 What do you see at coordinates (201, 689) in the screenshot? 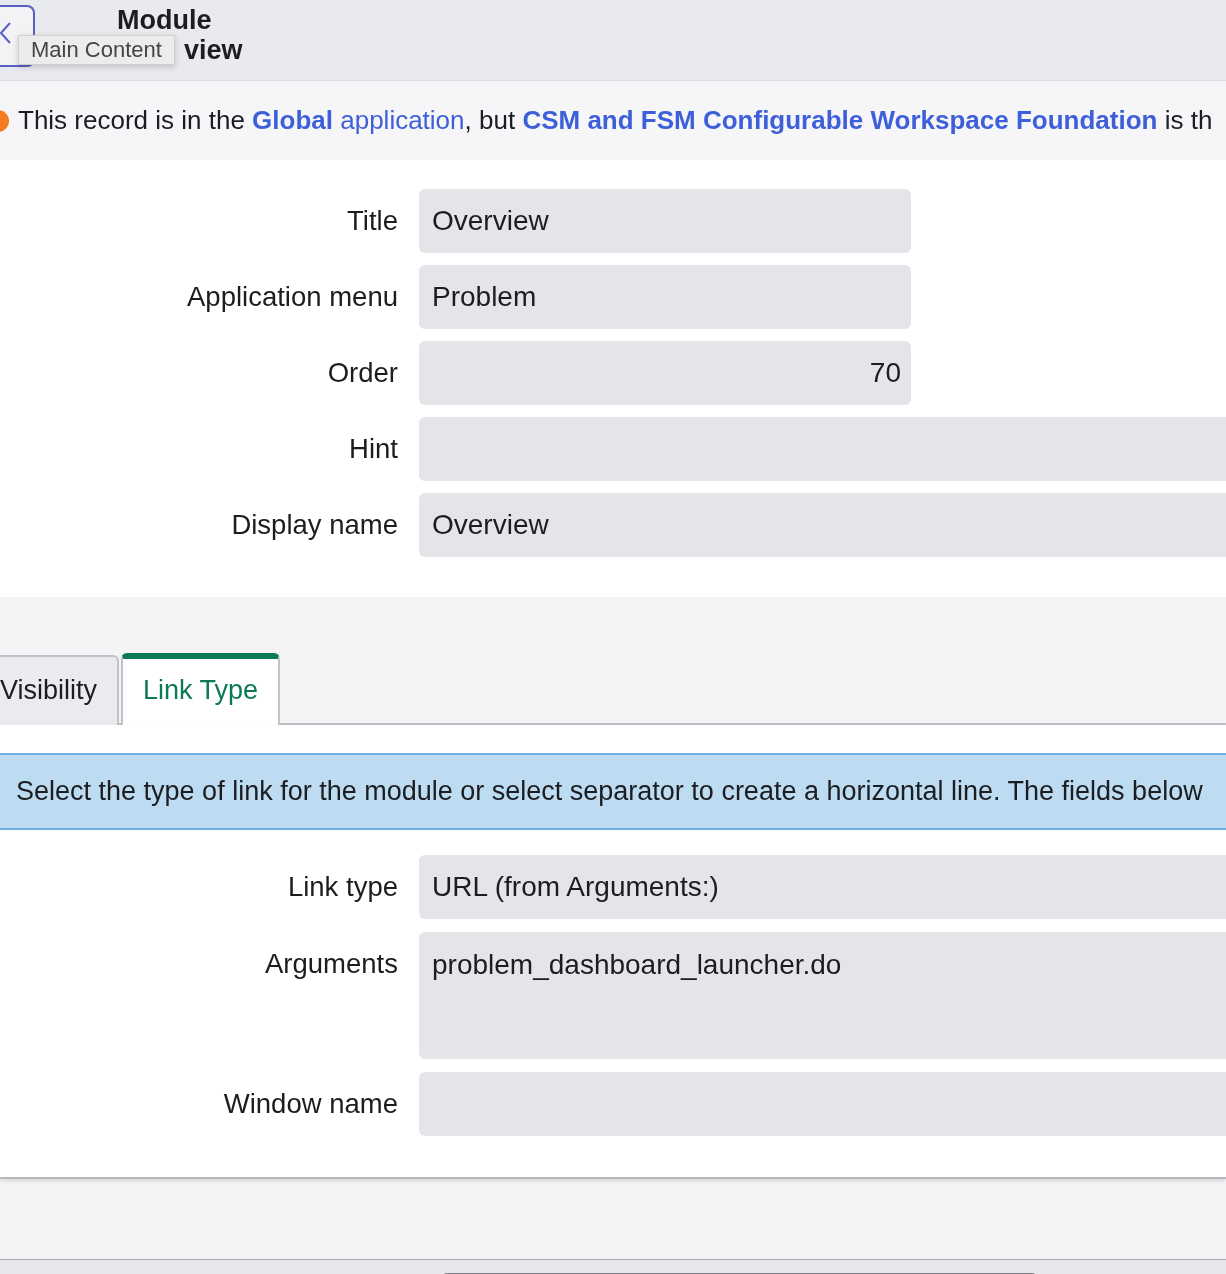
I see `tab: Link Type` at bounding box center [201, 689].